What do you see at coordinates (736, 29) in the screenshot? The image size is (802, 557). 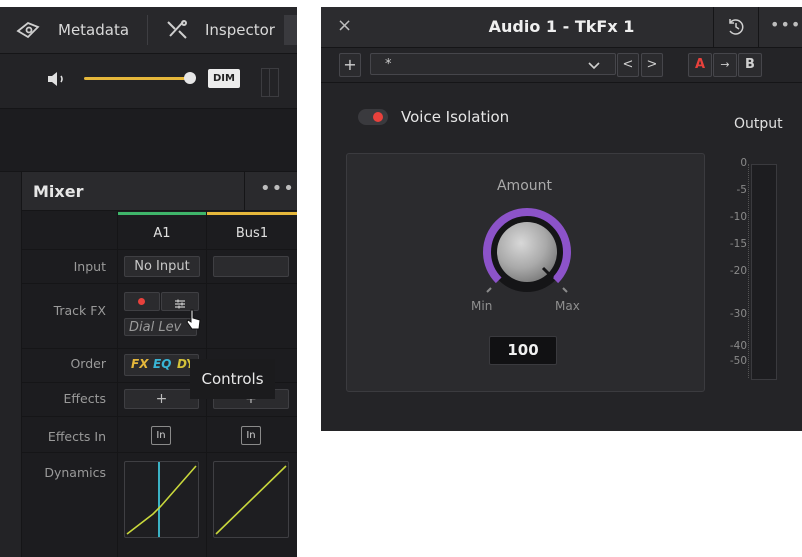 I see `reset-icon` at bounding box center [736, 29].